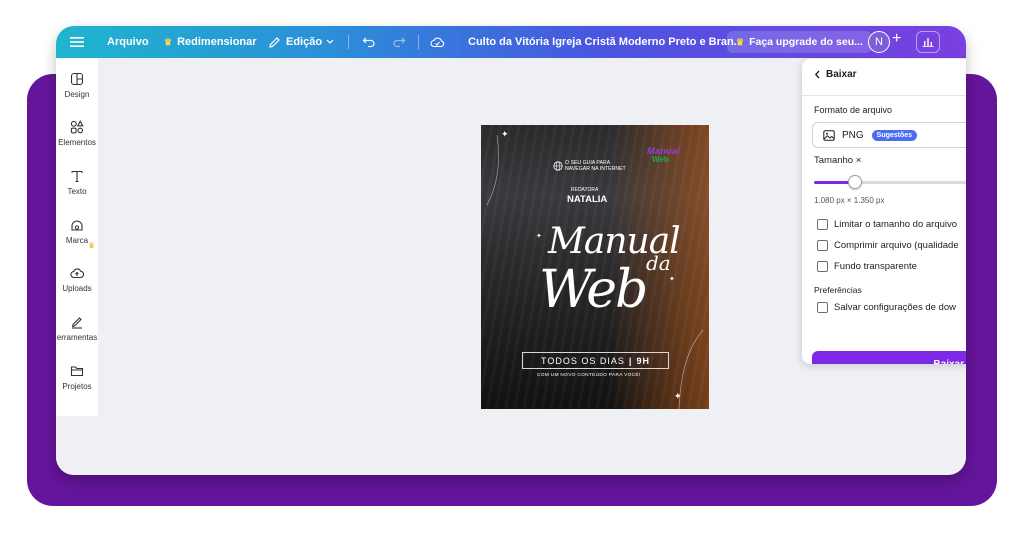 The width and height of the screenshot is (1024, 536). I want to click on sidebar-item-label: Elementos, so click(77, 142).